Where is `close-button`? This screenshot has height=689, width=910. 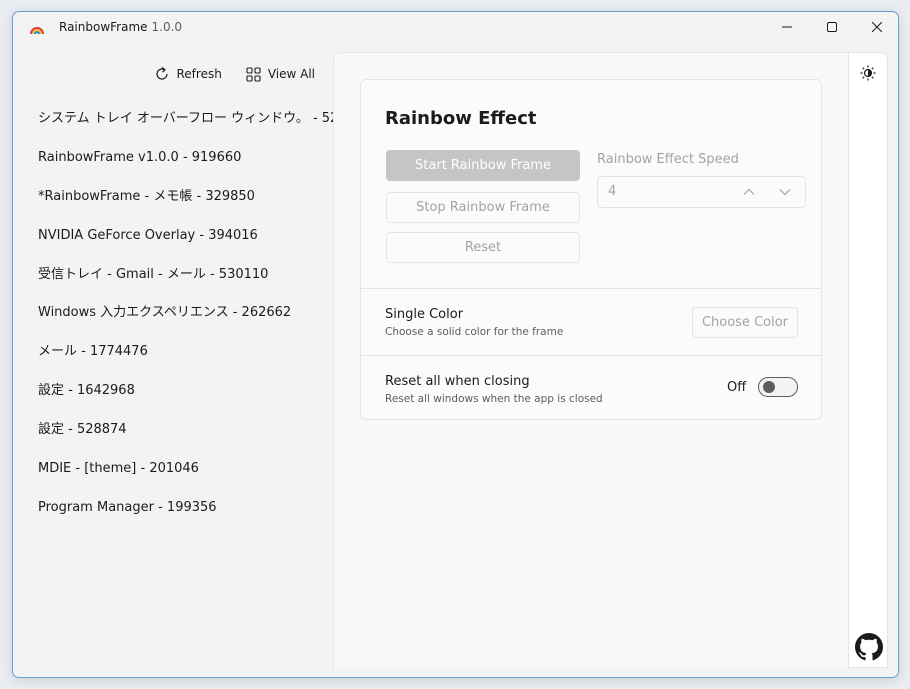 close-button is located at coordinates (876, 27).